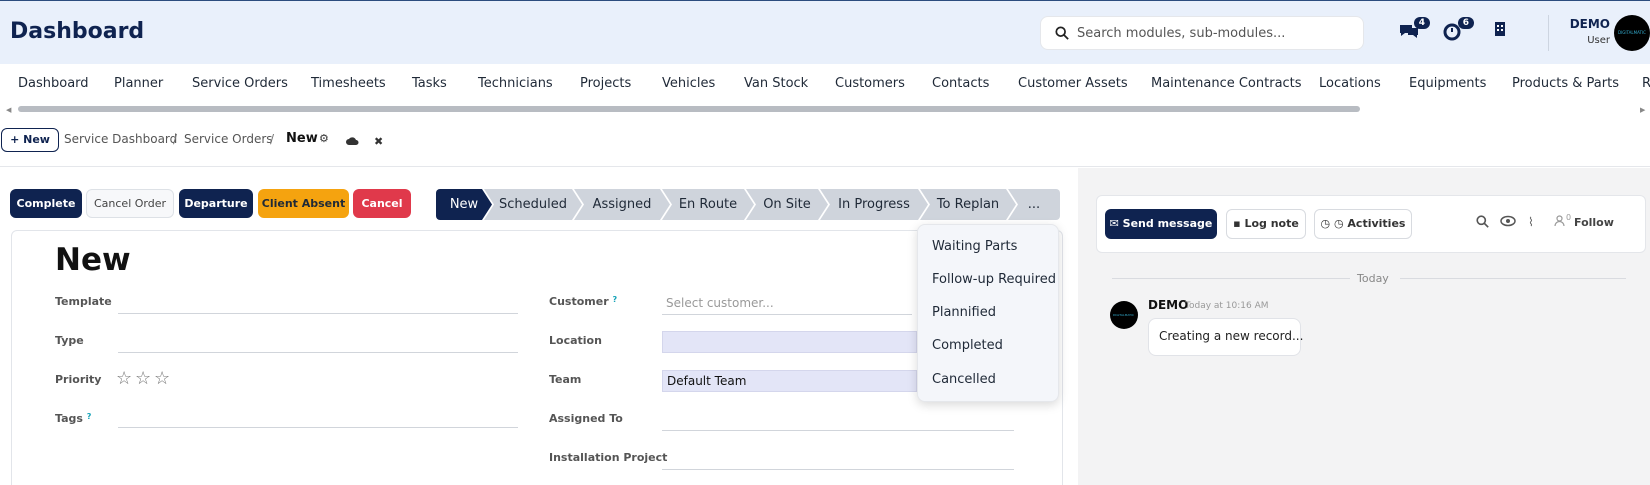 The height and width of the screenshot is (485, 1650). Describe the element at coordinates (964, 312) in the screenshot. I see `dropdown-item-plannified: Plannified` at that location.